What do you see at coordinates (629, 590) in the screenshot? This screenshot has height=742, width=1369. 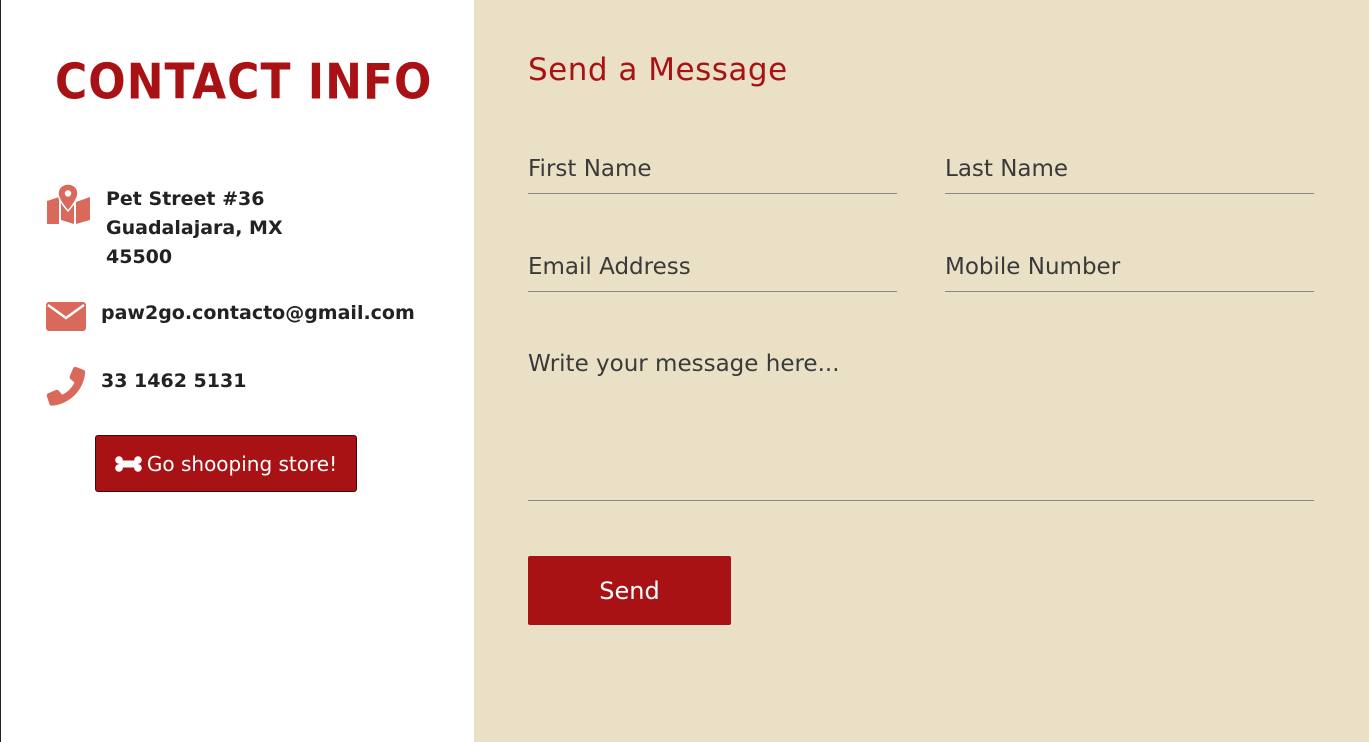 I see `send-button: Send` at bounding box center [629, 590].